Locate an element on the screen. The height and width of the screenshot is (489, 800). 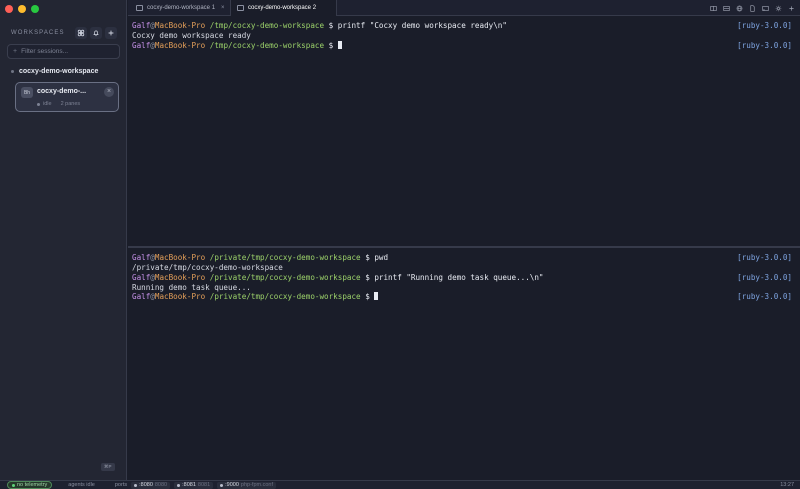
port-badge: :9000 php-fpm.conf is located at coordinates (247, 485).